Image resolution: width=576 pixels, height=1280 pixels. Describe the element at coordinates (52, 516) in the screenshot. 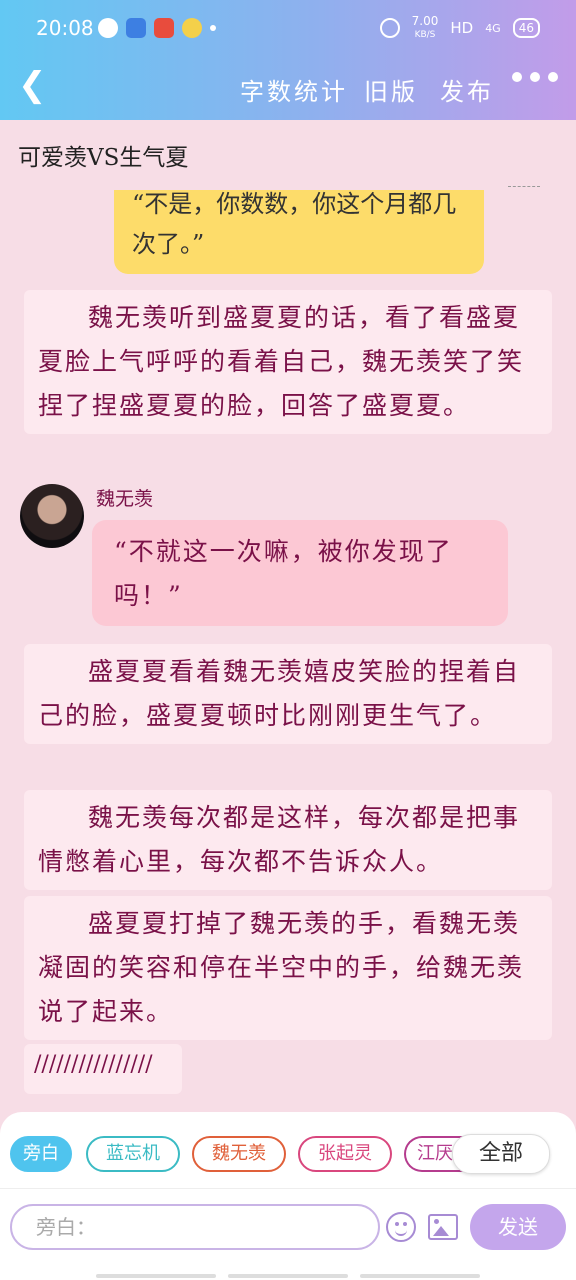

I see `avatar` at that location.